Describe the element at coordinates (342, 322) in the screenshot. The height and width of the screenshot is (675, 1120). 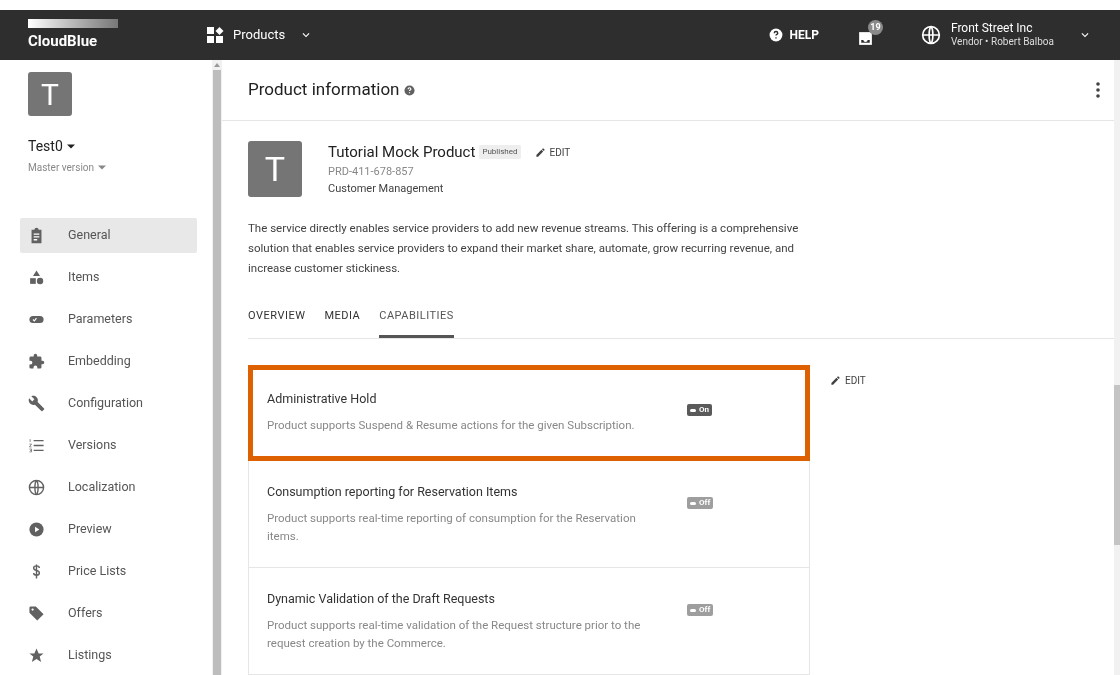
I see `tab: MEDIA` at that location.